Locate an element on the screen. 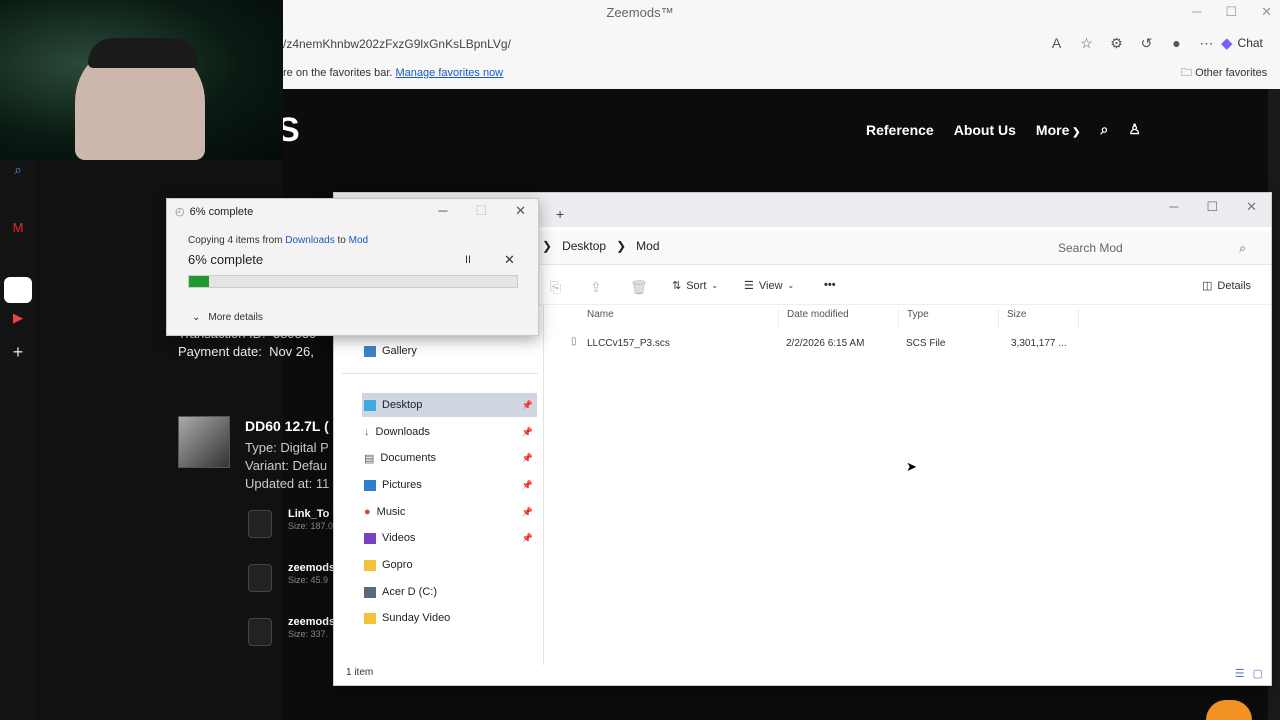 The width and height of the screenshot is (1280, 720). file-name: Link_To is located at coordinates (309, 514).